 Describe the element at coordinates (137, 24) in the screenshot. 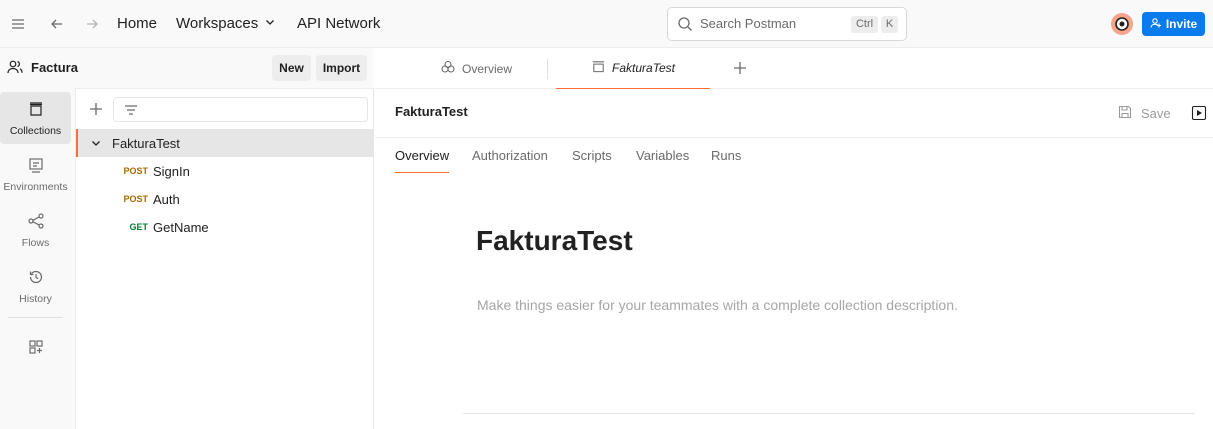

I see `home-link: Home` at that location.